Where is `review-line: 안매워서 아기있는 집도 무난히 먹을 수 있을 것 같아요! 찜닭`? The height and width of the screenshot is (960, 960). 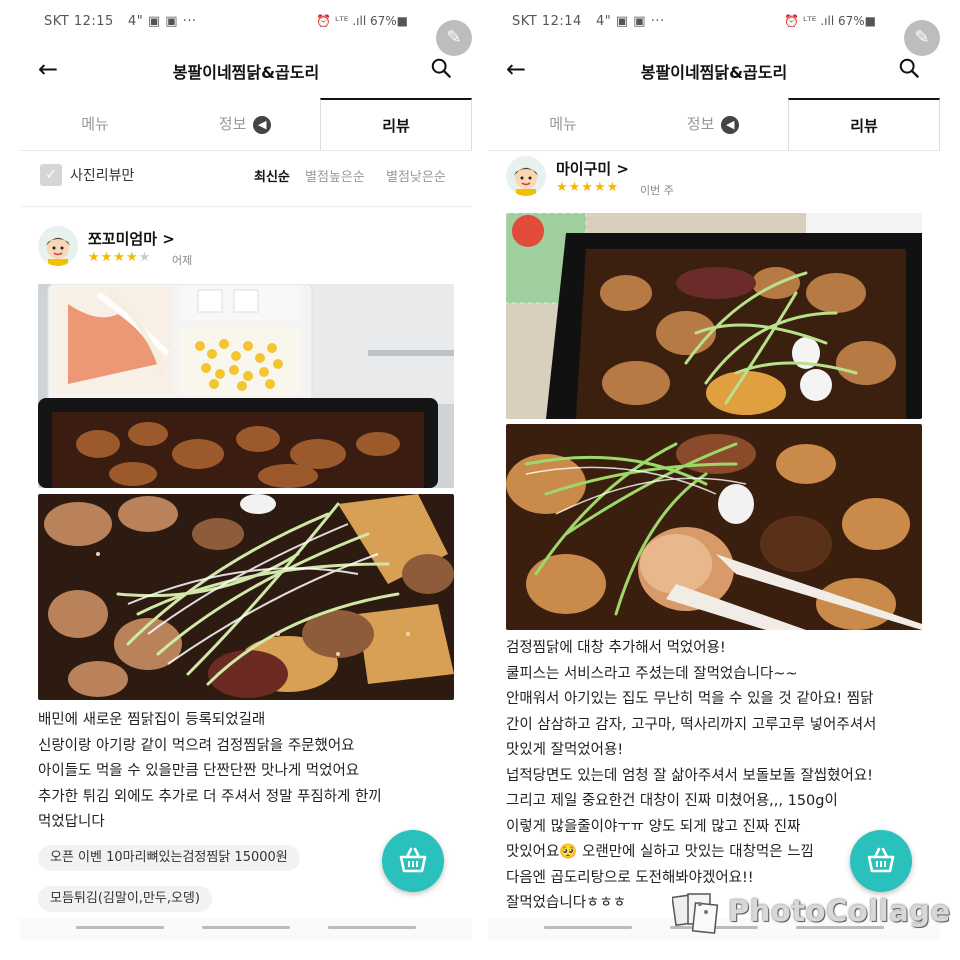
review-line: 안매워서 아기있는 집도 무난히 먹을 수 있을 것 같아요! 찜닭 is located at coordinates (690, 699).